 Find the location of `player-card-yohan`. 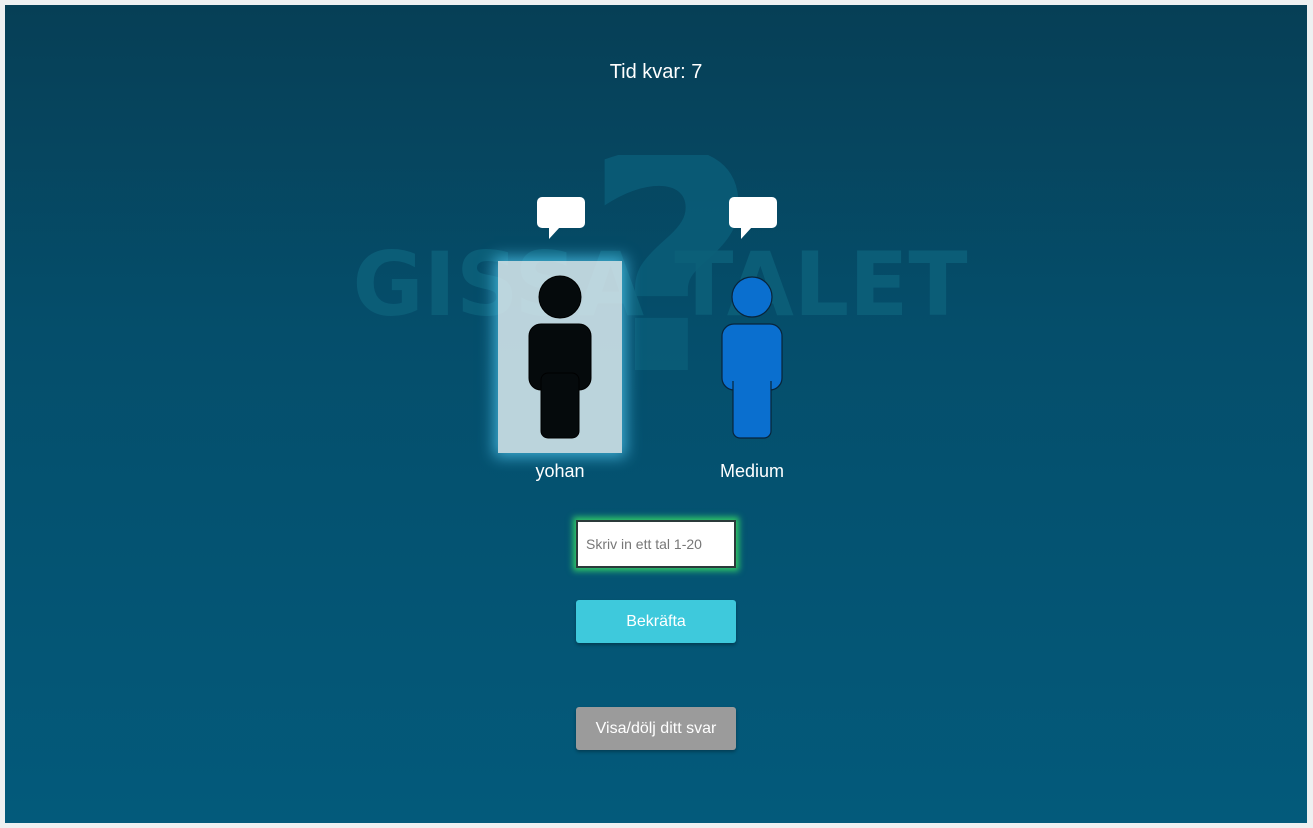

player-card-yohan is located at coordinates (560, 357).